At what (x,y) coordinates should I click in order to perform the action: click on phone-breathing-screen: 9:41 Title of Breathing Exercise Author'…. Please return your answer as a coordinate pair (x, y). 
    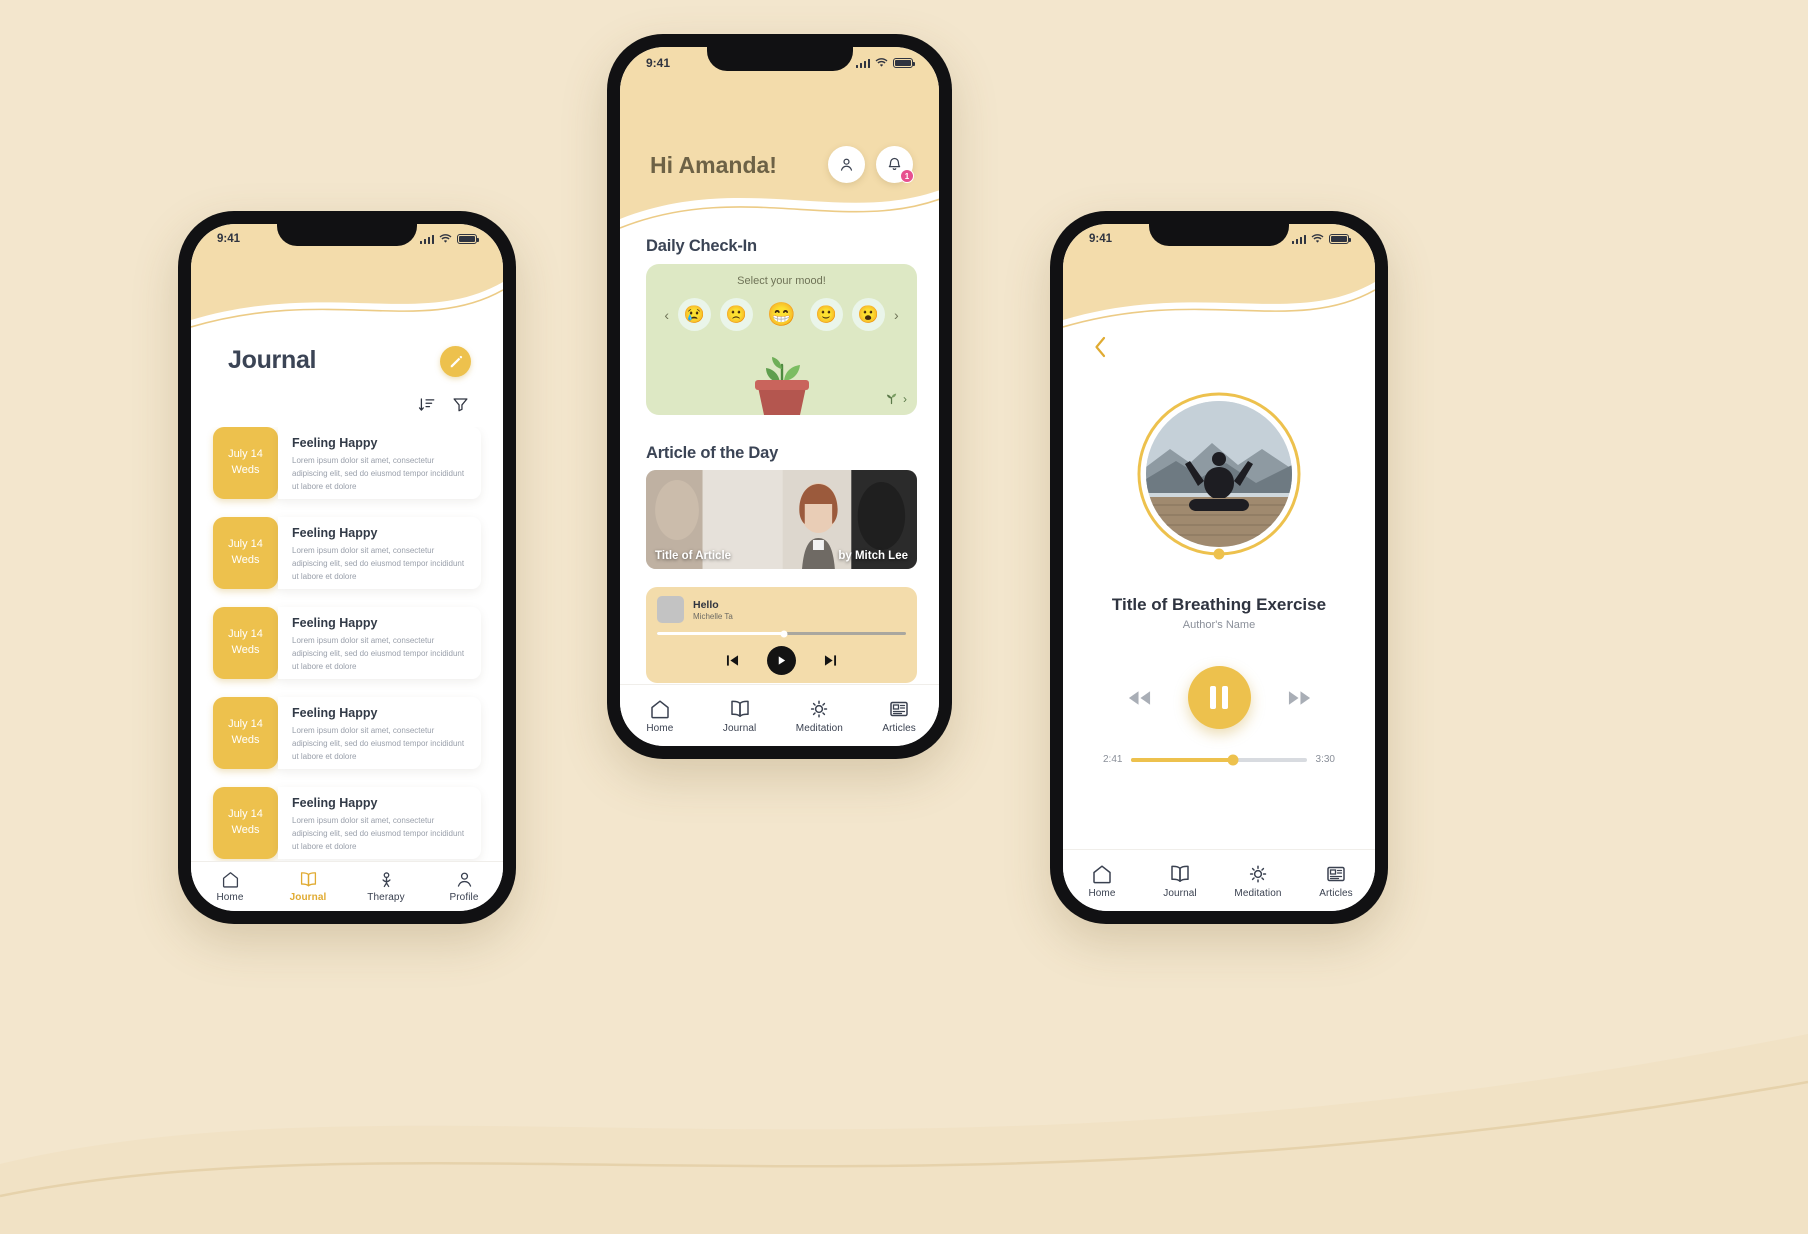
    Looking at the image, I should click on (1219, 567).